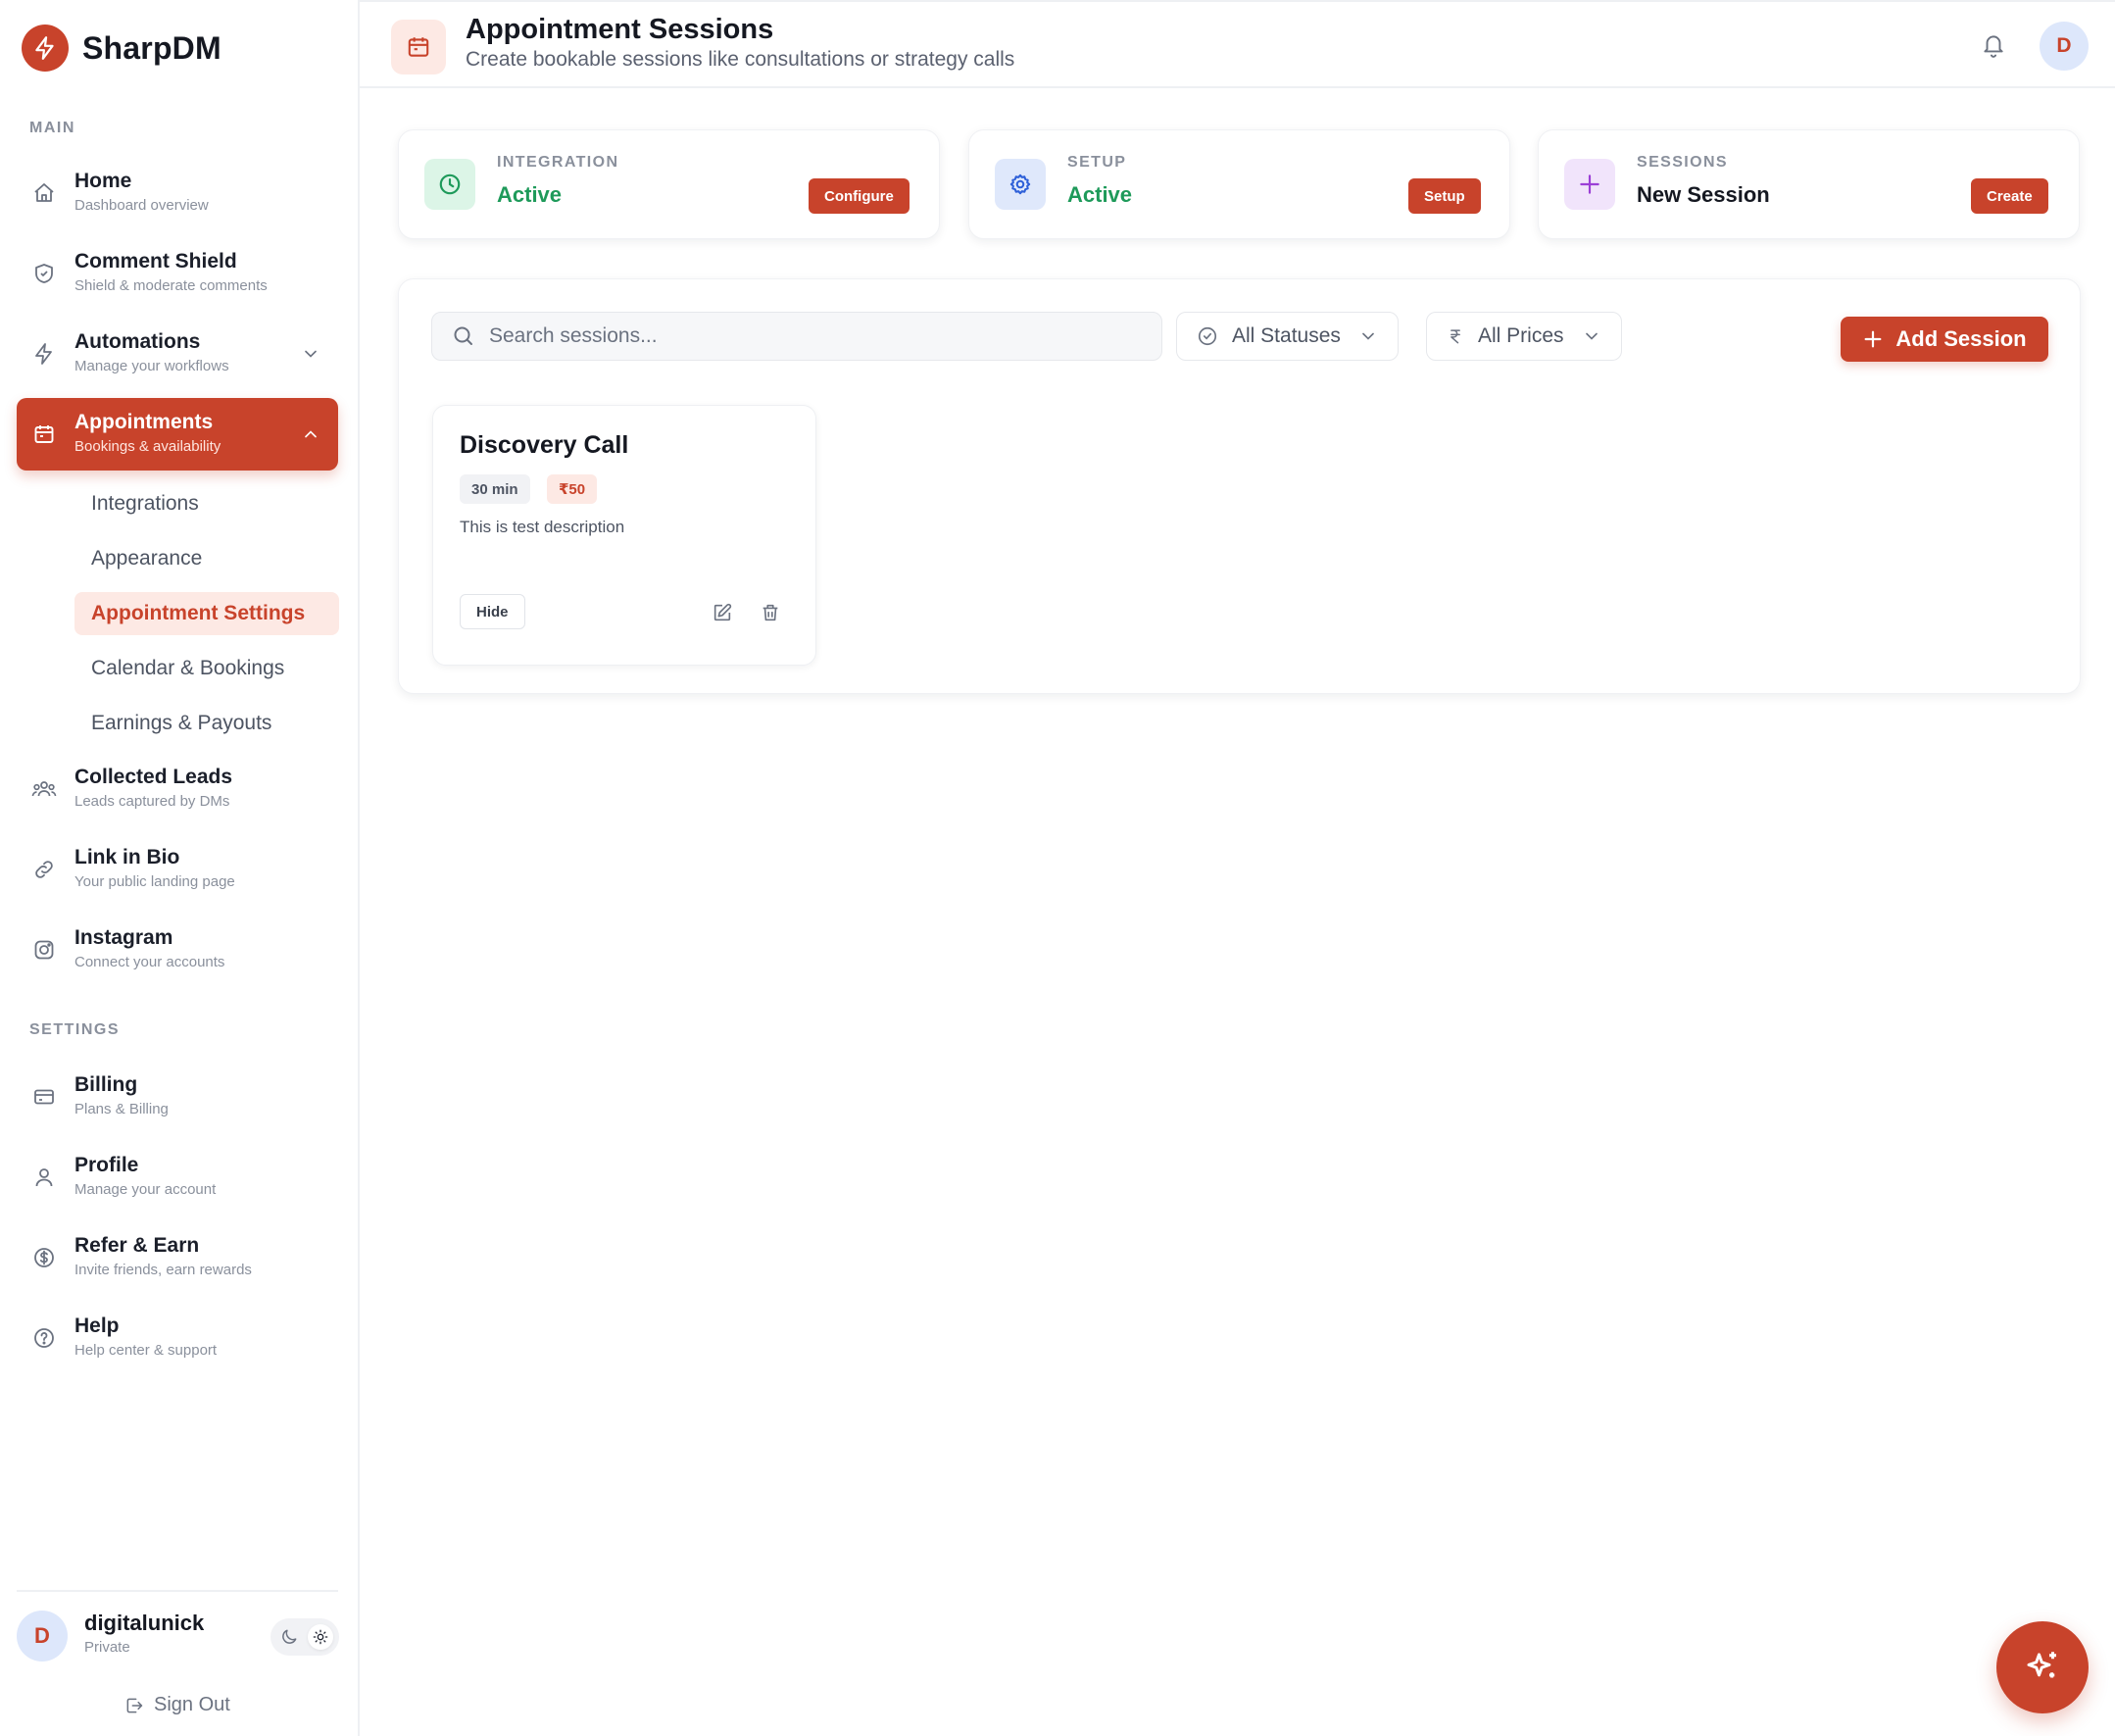 This screenshot has width=2115, height=1736. Describe the element at coordinates (154, 881) in the screenshot. I see `sidebar-item-subtitle: Your public landing page` at that location.